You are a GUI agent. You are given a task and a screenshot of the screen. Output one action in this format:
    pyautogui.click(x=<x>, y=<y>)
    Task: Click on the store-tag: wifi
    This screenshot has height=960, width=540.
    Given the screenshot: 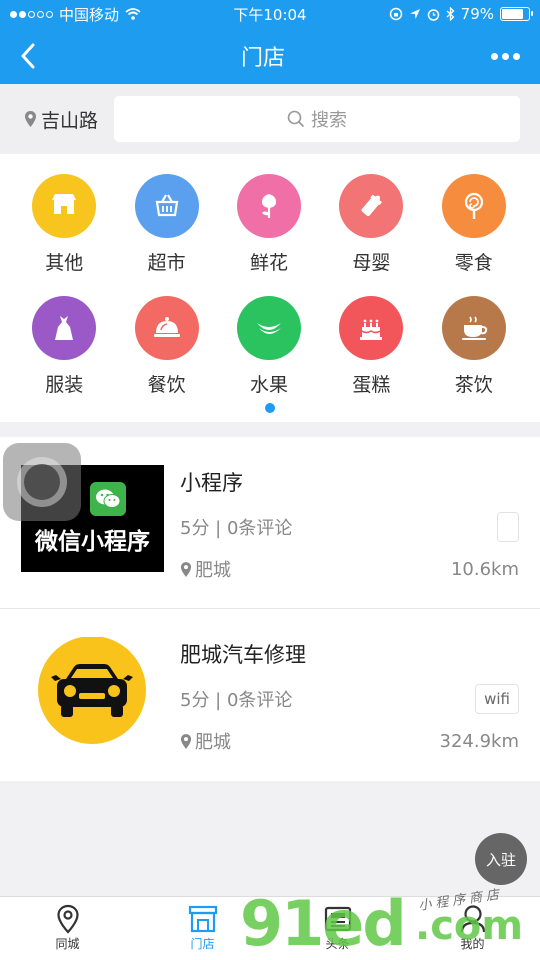 What is the action you would take?
    pyautogui.click(x=497, y=699)
    